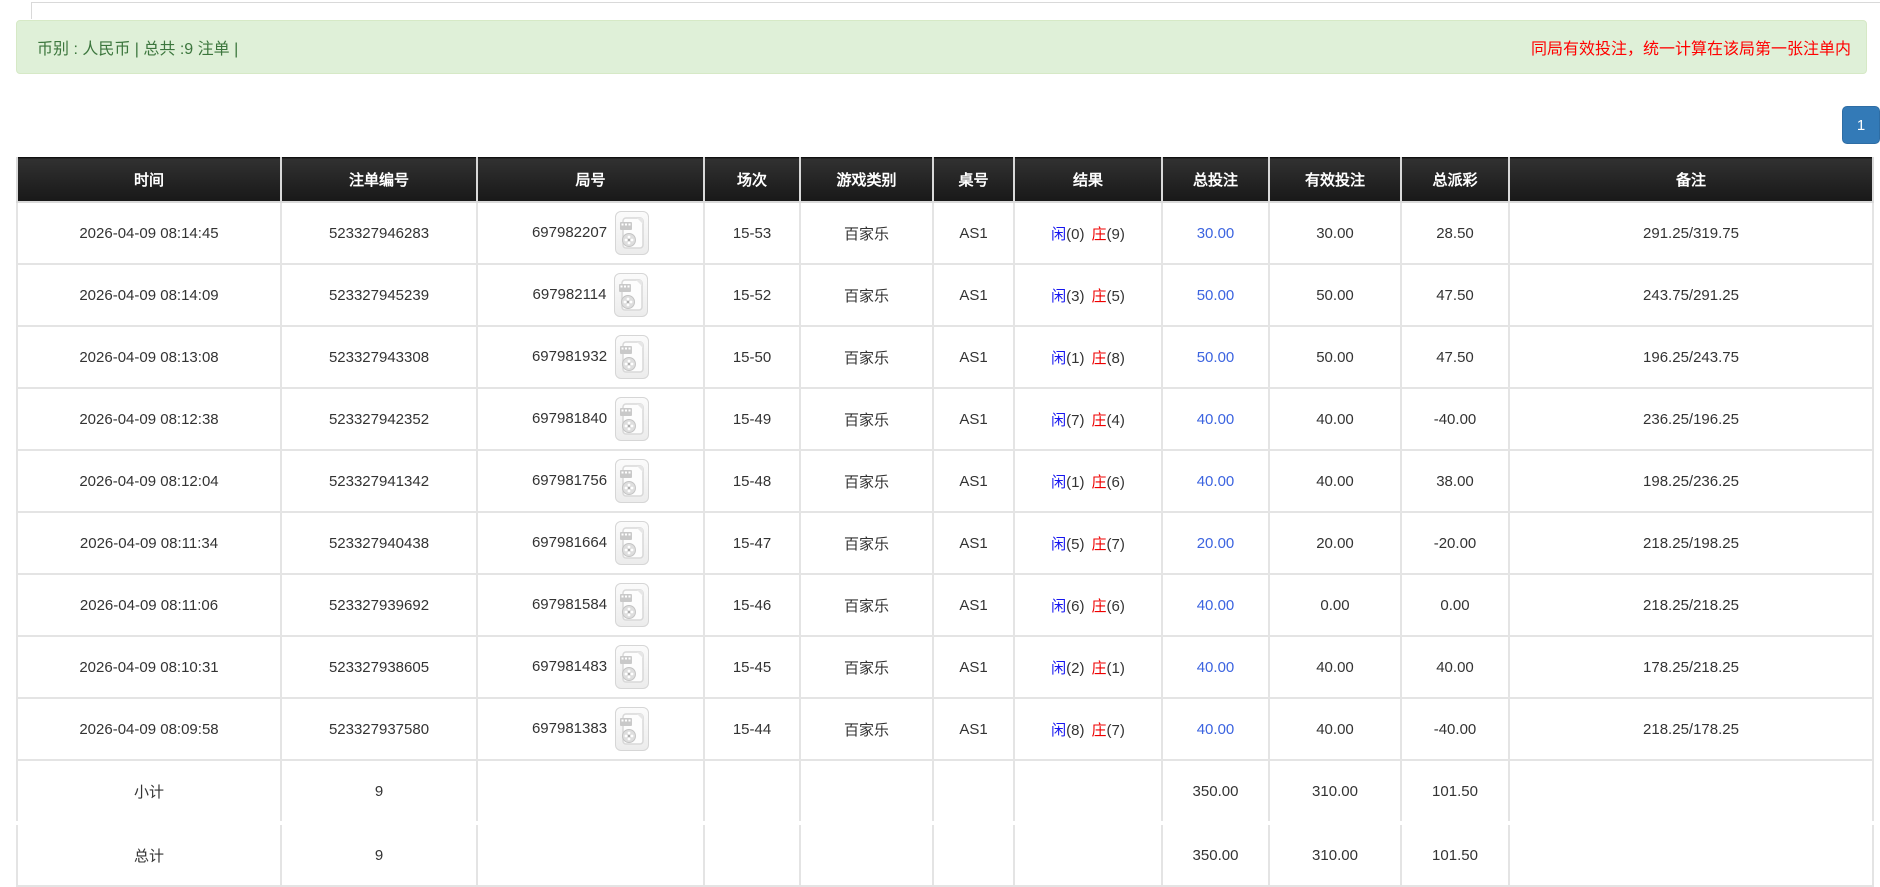 The width and height of the screenshot is (1880, 887). What do you see at coordinates (752, 543) in the screenshot?
I see `cell-session: 15-47` at bounding box center [752, 543].